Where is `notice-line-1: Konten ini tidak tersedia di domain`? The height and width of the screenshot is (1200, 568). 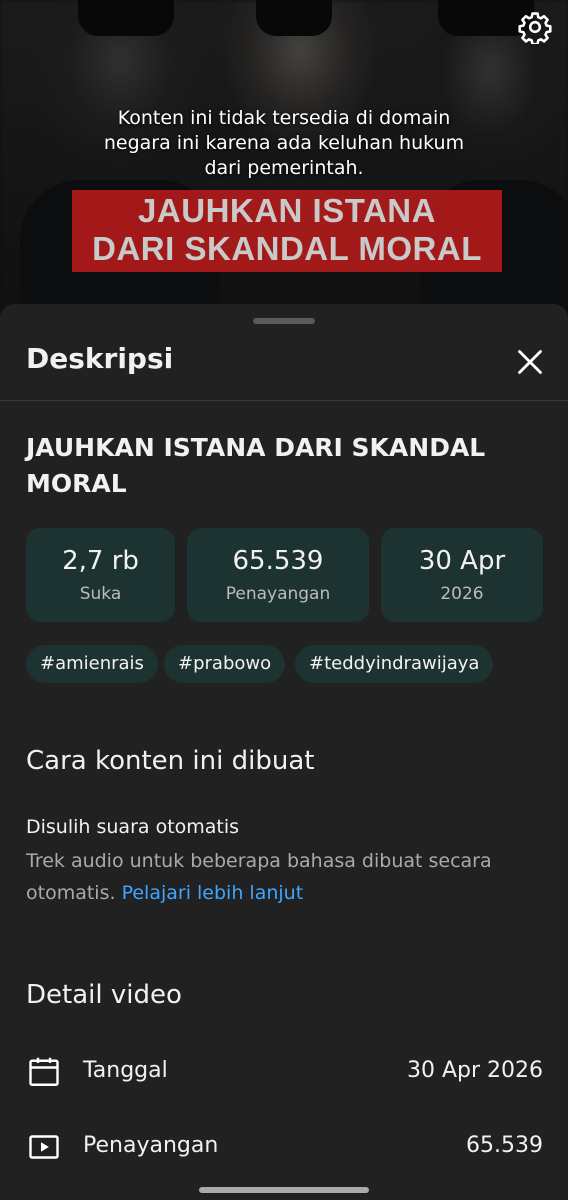 notice-line-1: Konten ini tidak tersedia di domain is located at coordinates (284, 118).